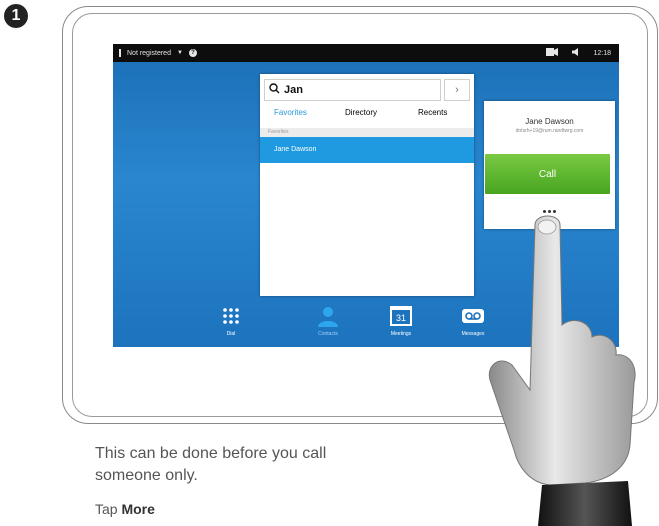 The height and width of the screenshot is (526, 659). What do you see at coordinates (367, 132) in the screenshot?
I see `favorites-section-header: Favorites` at bounding box center [367, 132].